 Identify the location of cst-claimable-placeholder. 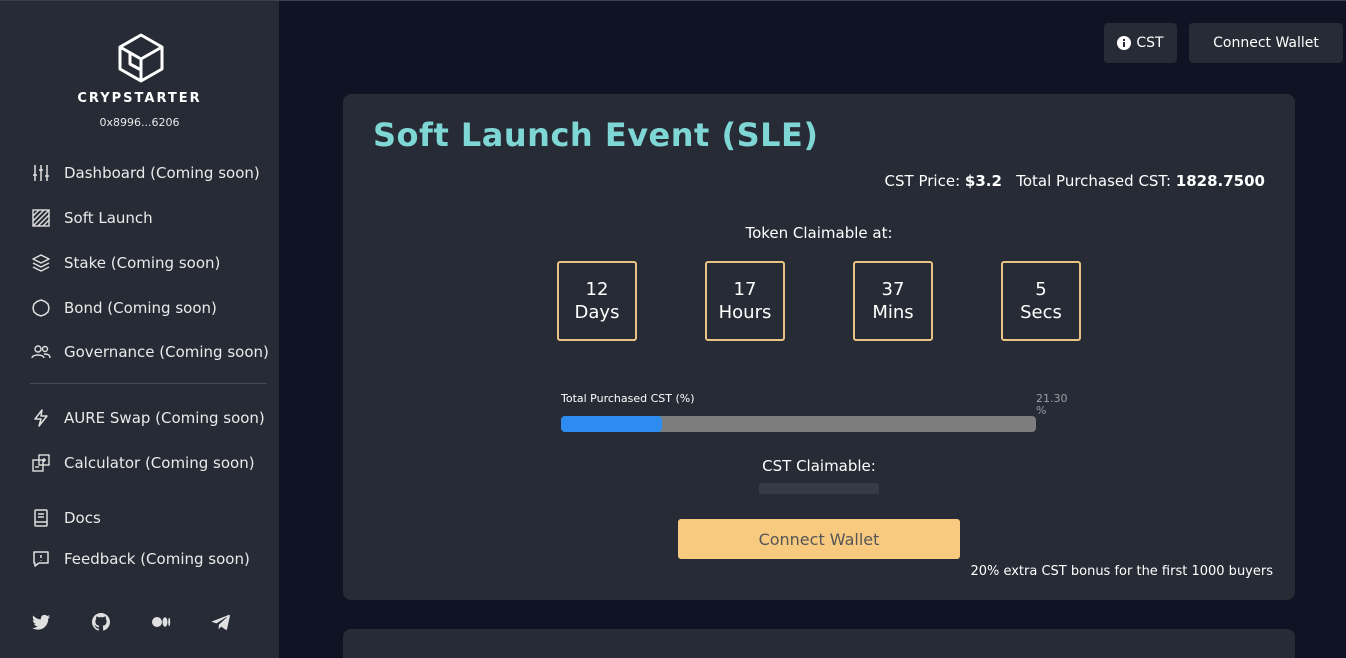
(819, 488).